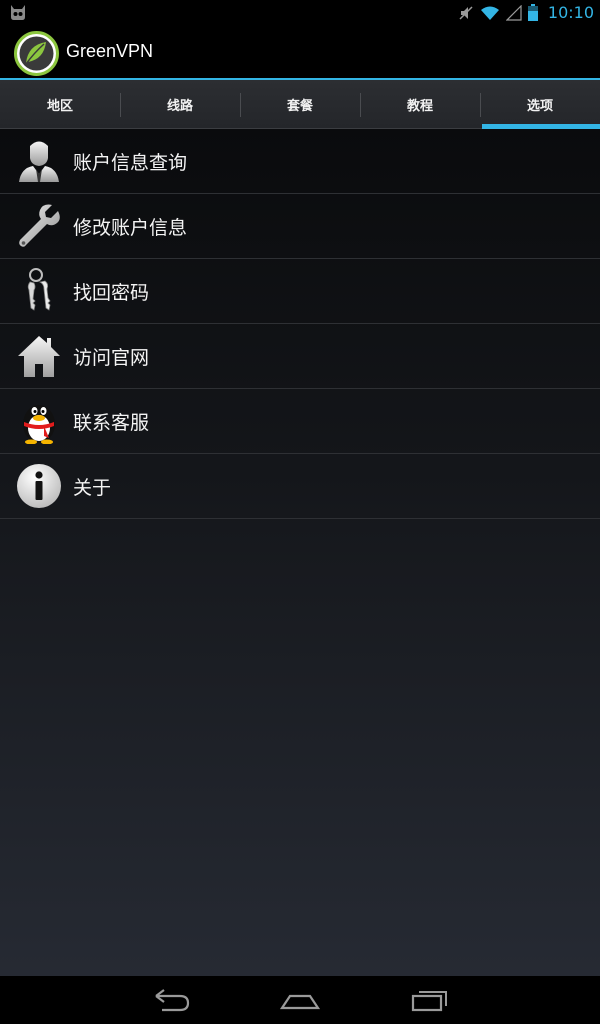 Image resolution: width=600 pixels, height=1024 pixels. What do you see at coordinates (39, 421) in the screenshot?
I see `qq-penguin-icon` at bounding box center [39, 421].